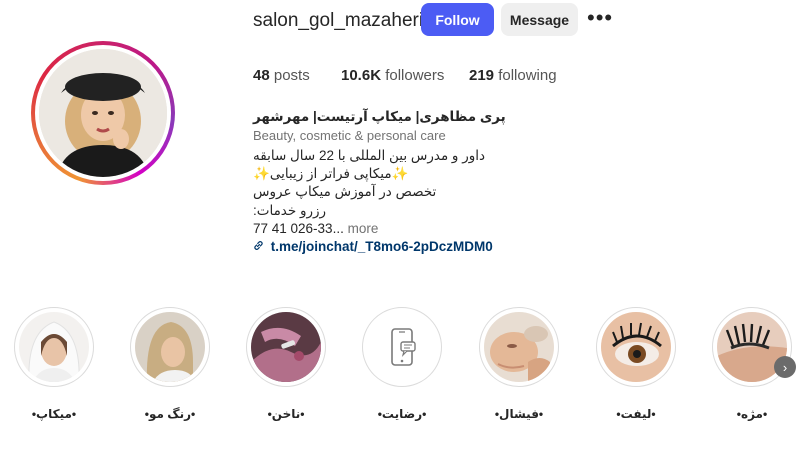  Describe the element at coordinates (785, 367) in the screenshot. I see `chevron-right-icon: ›` at that location.